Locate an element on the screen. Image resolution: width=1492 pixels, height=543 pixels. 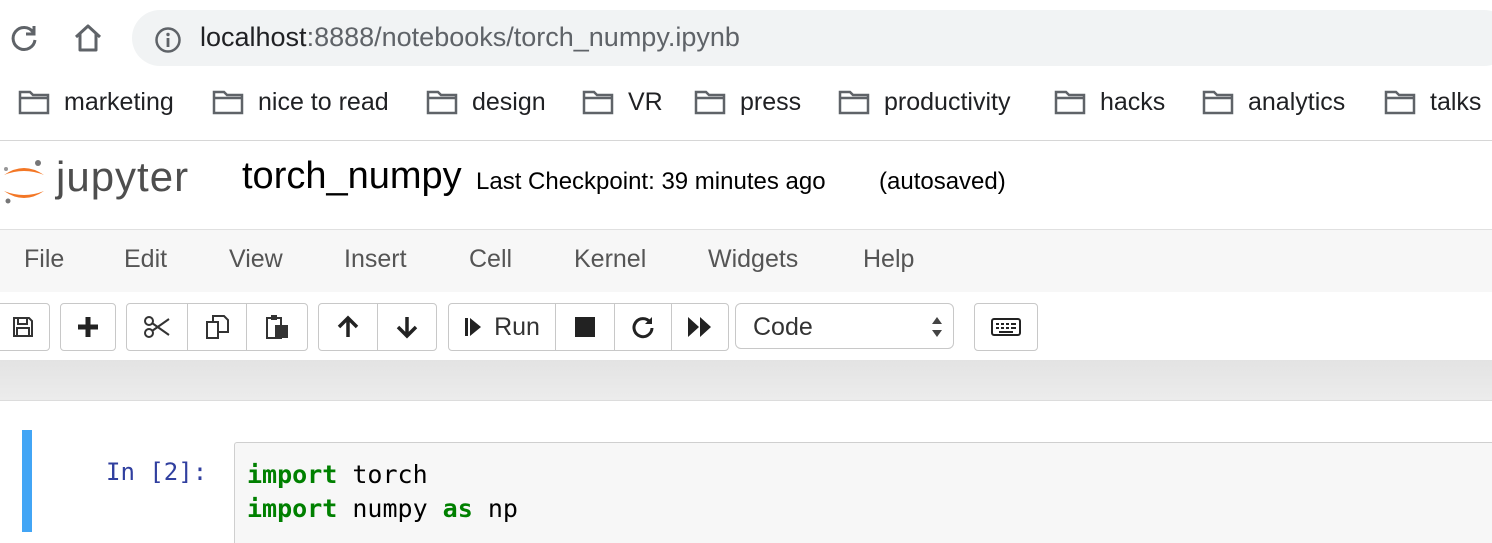
checkpoint-status: Last Checkpoint: 39 minutes ago is located at coordinates (651, 181).